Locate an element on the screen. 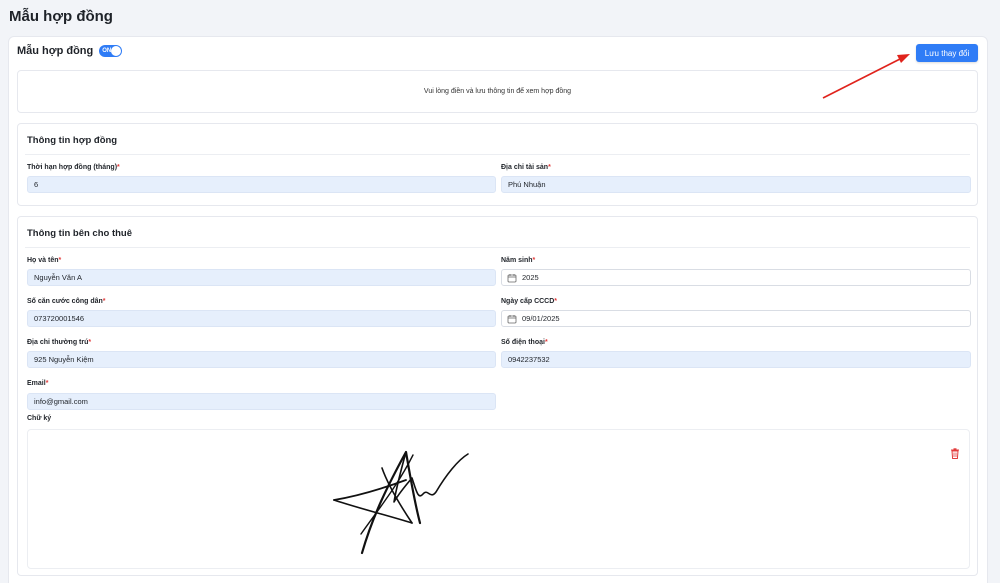 This screenshot has width=1000, height=583. residence-input: 925 Nguyễn Kiệm is located at coordinates (261, 359).